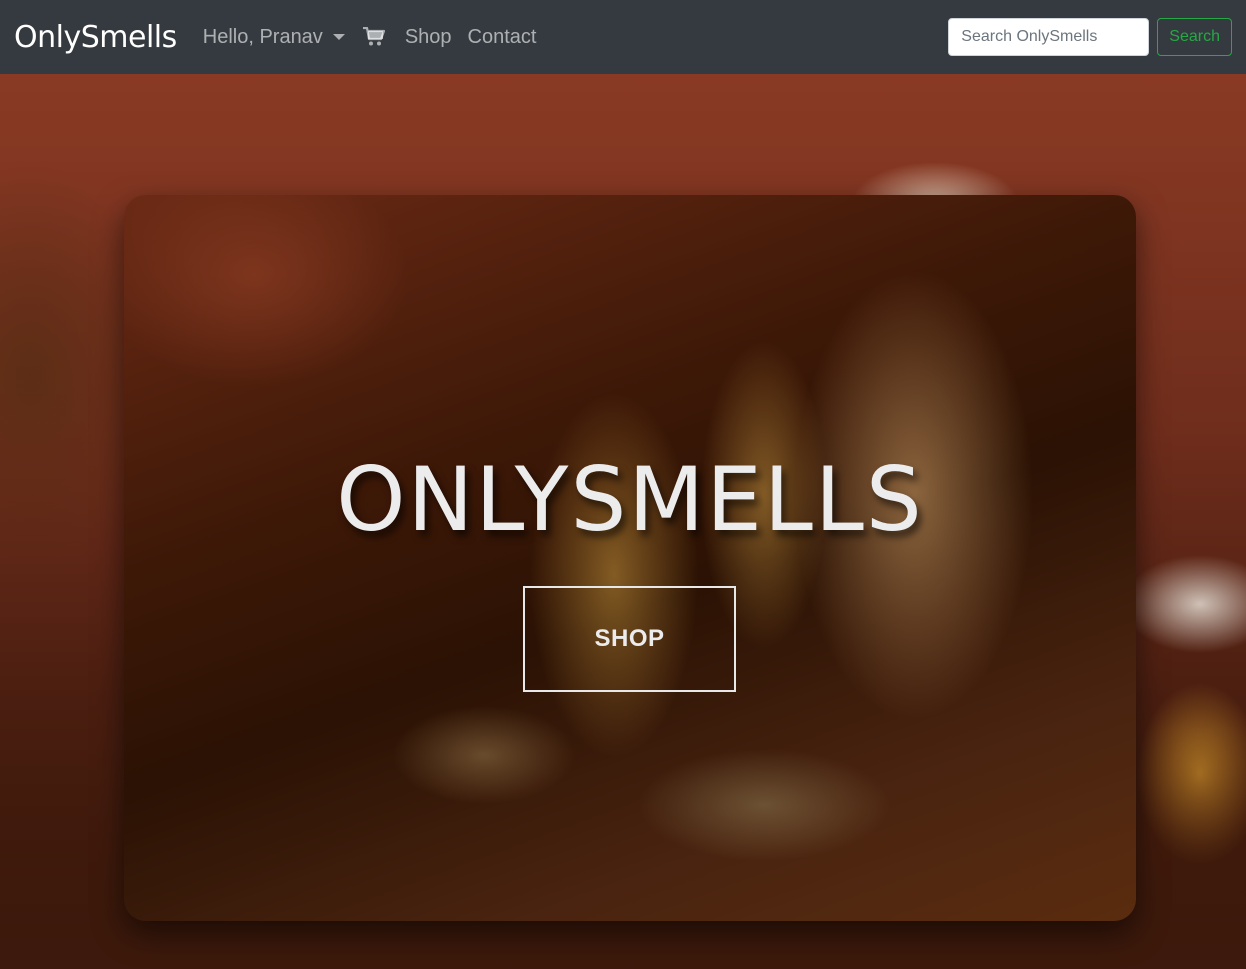 Image resolution: width=1246 pixels, height=969 pixels. What do you see at coordinates (630, 499) in the screenshot?
I see `hero-title: ONLYSMELLS` at bounding box center [630, 499].